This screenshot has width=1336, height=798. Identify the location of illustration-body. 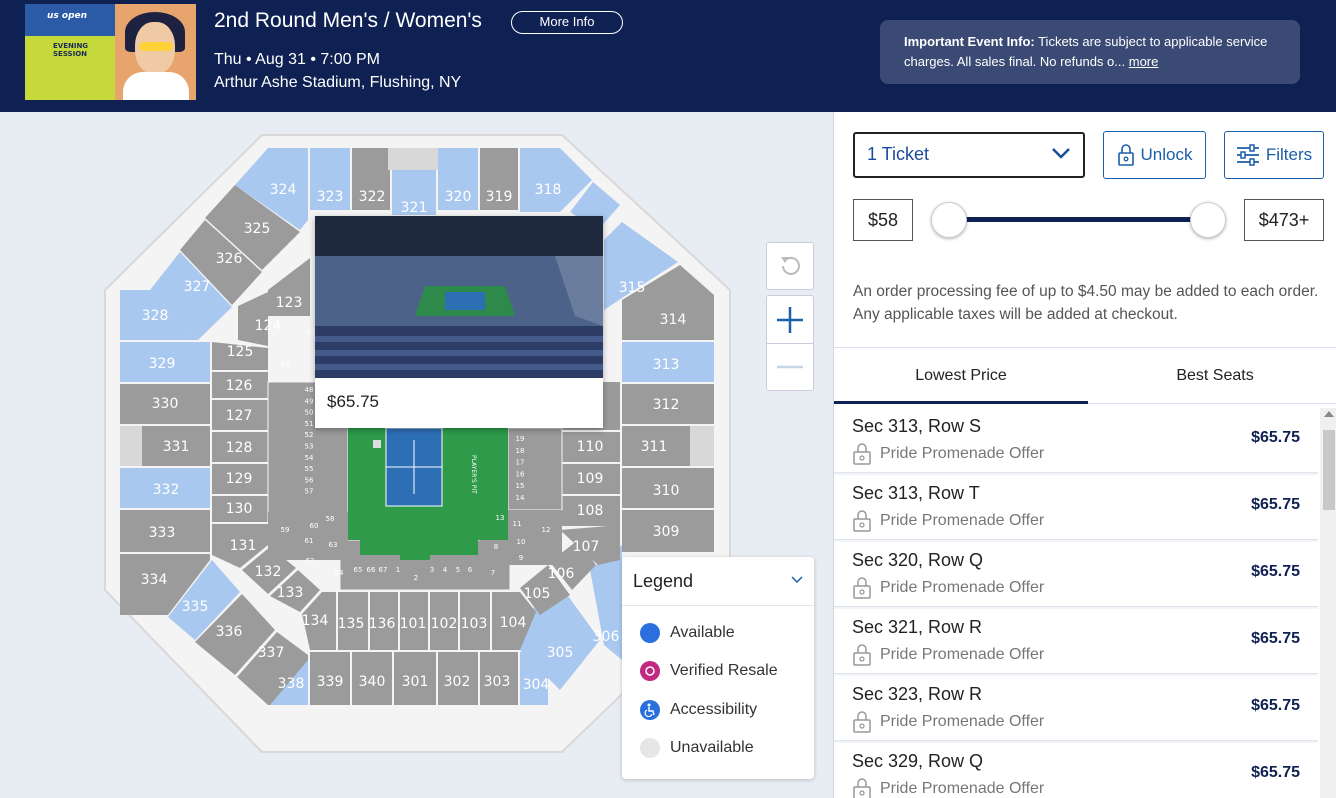
(156, 86).